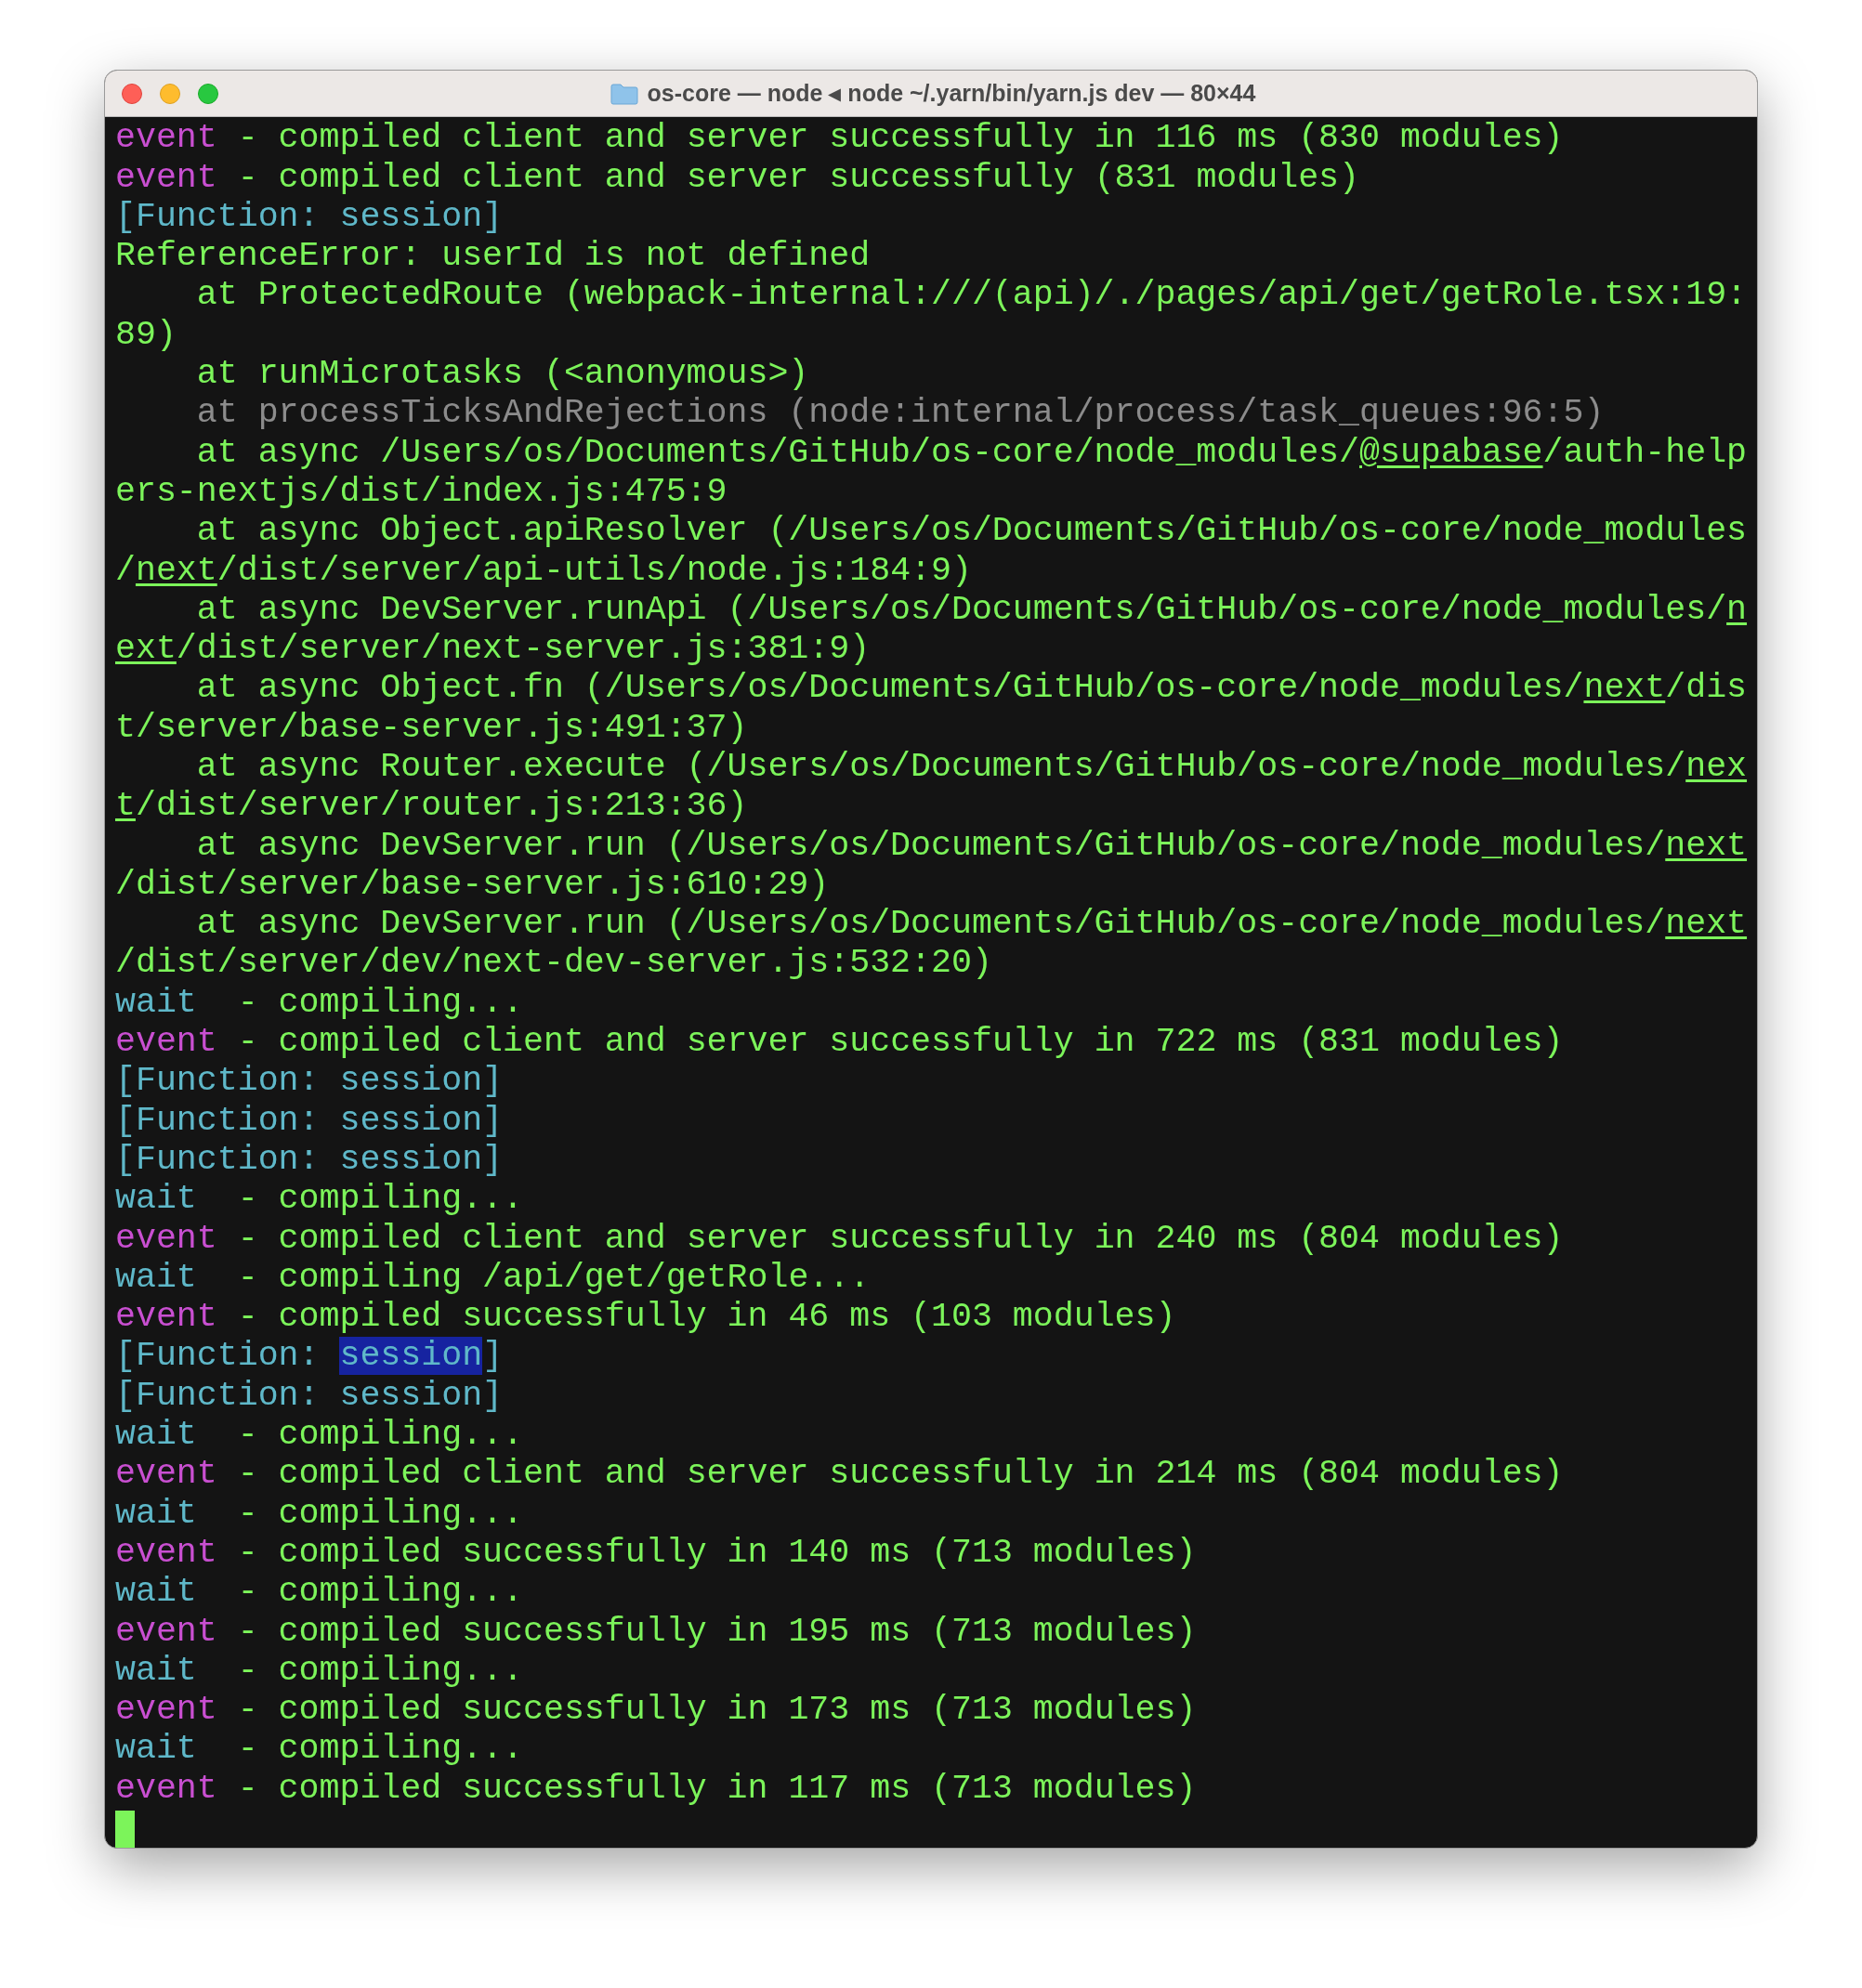 The image size is (1862, 1988). Describe the element at coordinates (971, 532) in the screenshot. I see `terminal-line: at async Object.apiResolver (/Users/os/Documents/GitHub/os-core/node_modules` at that location.